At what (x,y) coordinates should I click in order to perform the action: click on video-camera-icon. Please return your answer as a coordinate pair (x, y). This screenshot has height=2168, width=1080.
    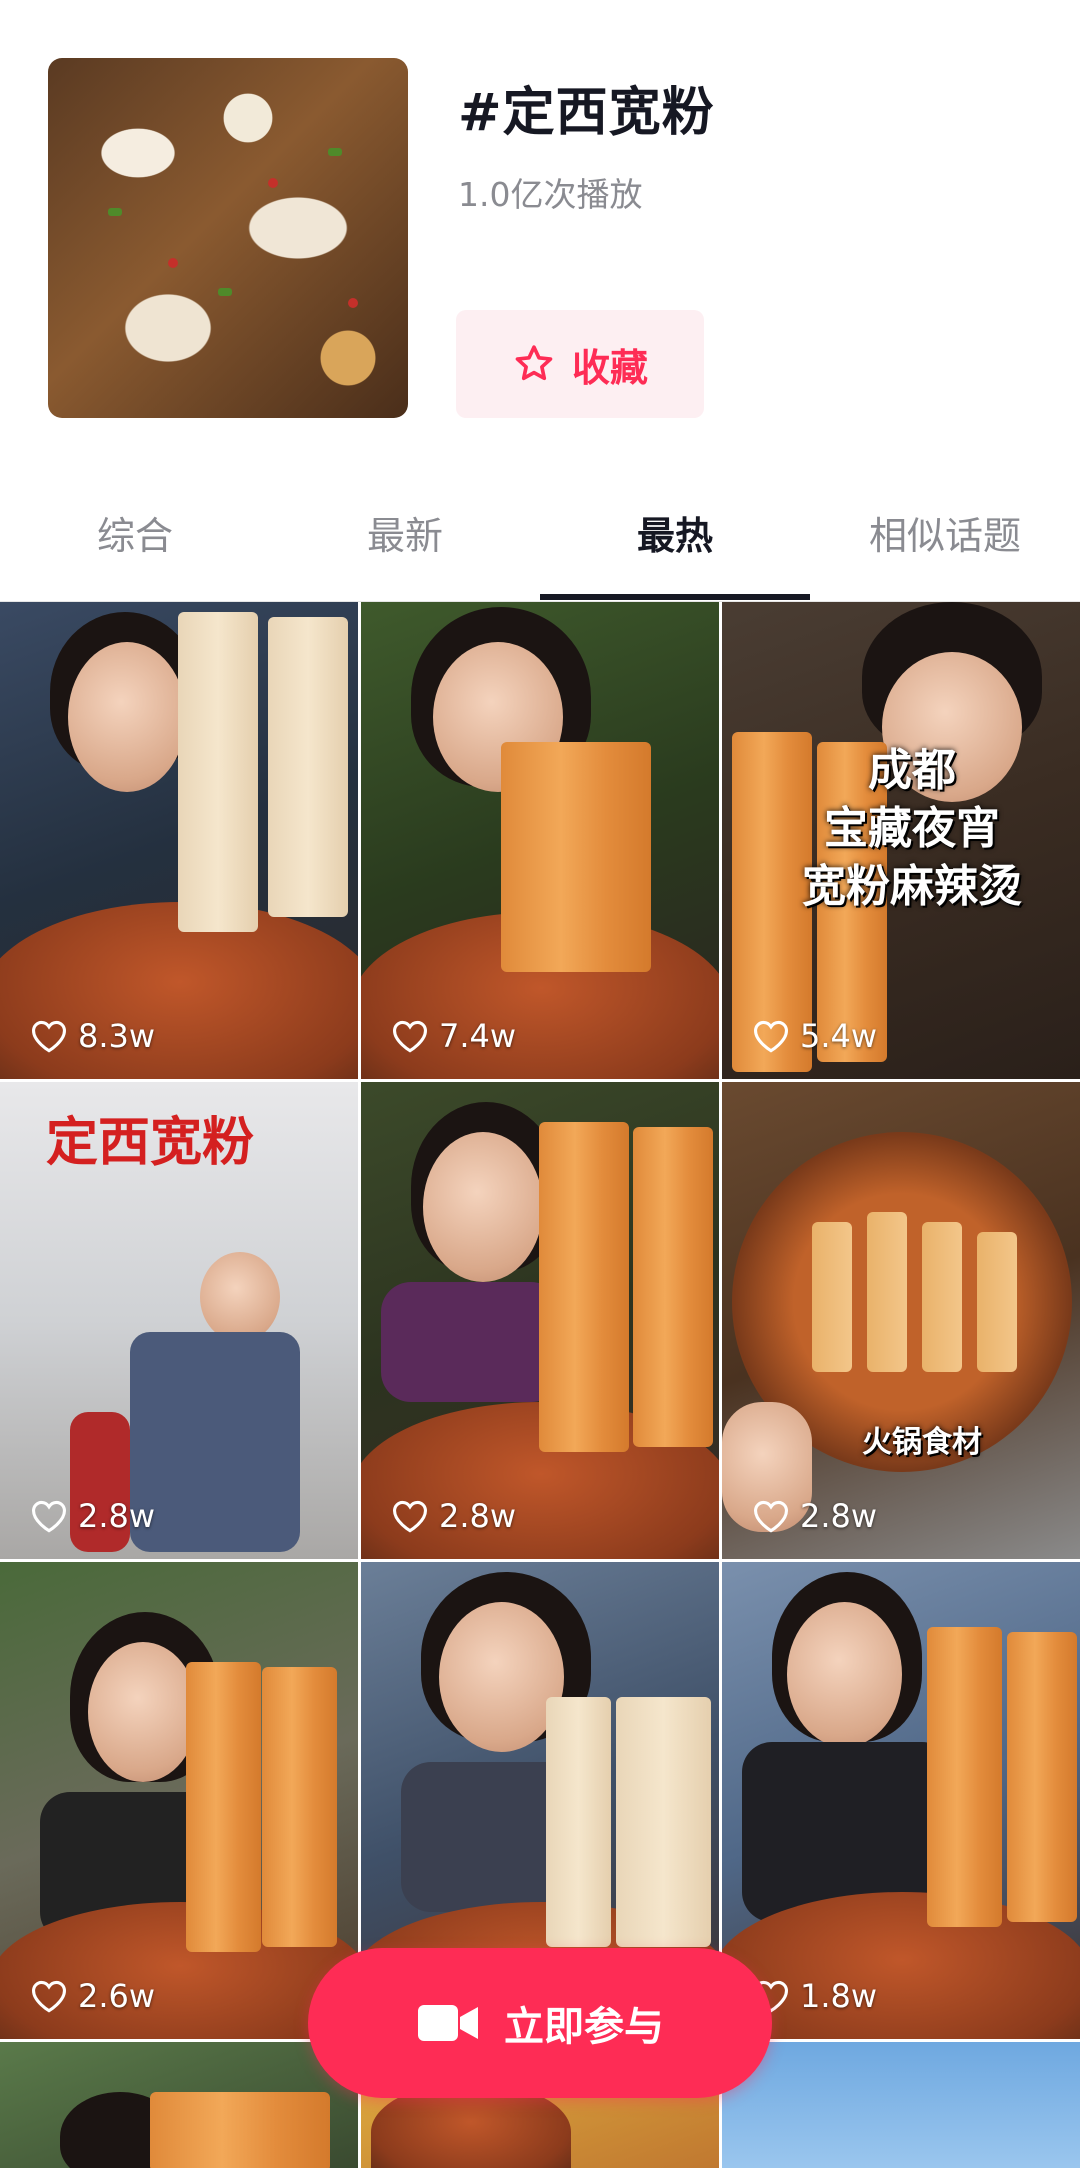
    Looking at the image, I should click on (448, 2023).